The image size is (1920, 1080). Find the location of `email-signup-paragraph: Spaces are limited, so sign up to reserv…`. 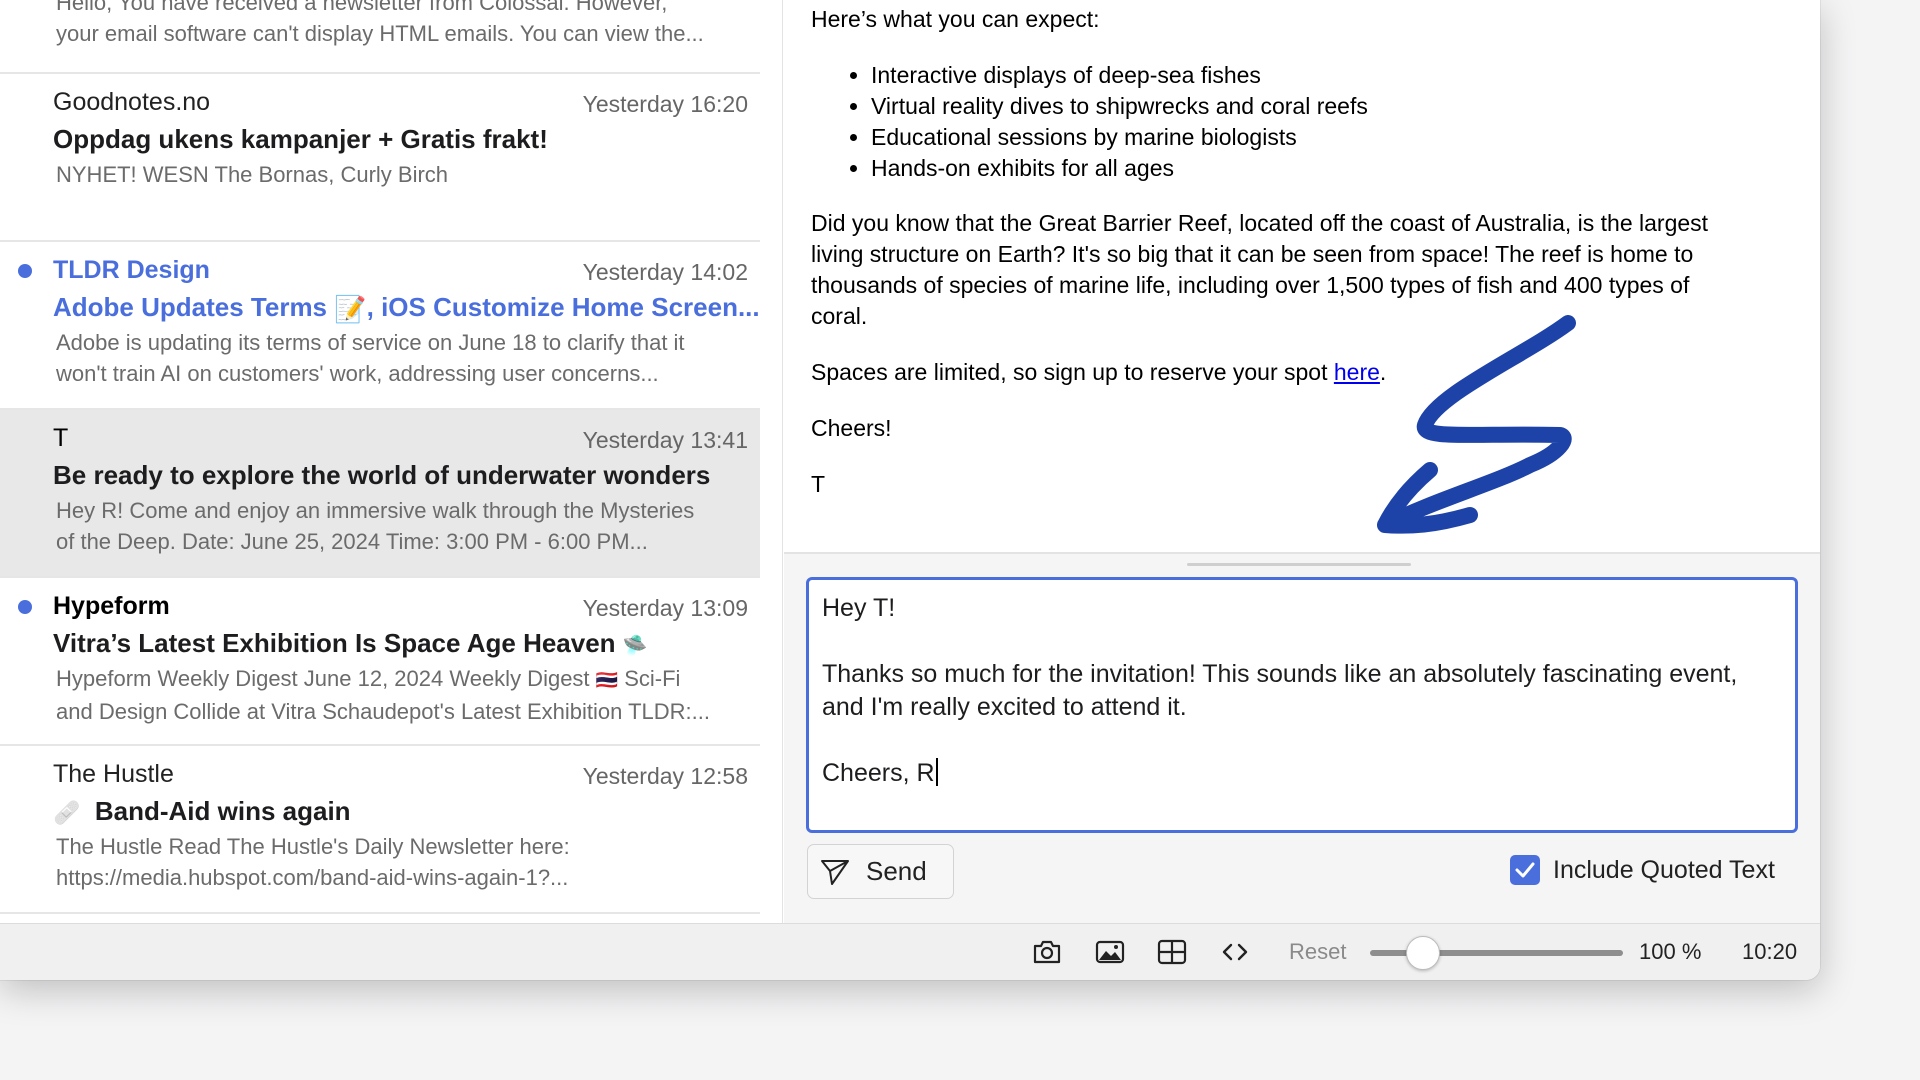

email-signup-paragraph: Spaces are limited, so sign up to reserv… is located at coordinates (1099, 372).